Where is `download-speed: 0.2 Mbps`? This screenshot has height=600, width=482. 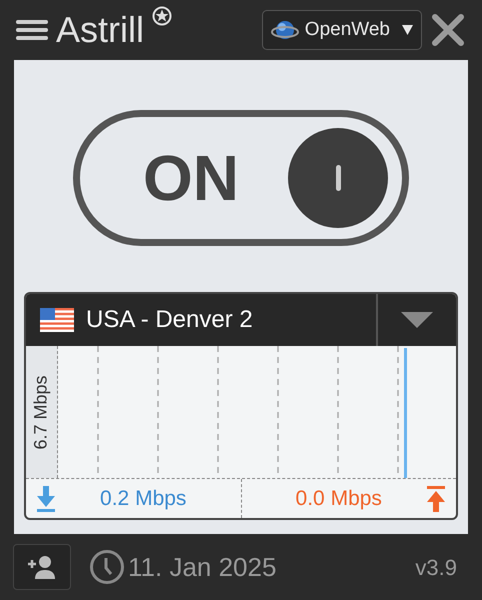 download-speed: 0.2 Mbps is located at coordinates (143, 499).